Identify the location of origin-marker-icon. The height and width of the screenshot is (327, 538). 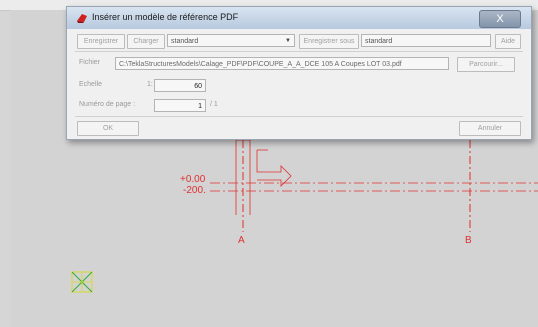
(82, 282).